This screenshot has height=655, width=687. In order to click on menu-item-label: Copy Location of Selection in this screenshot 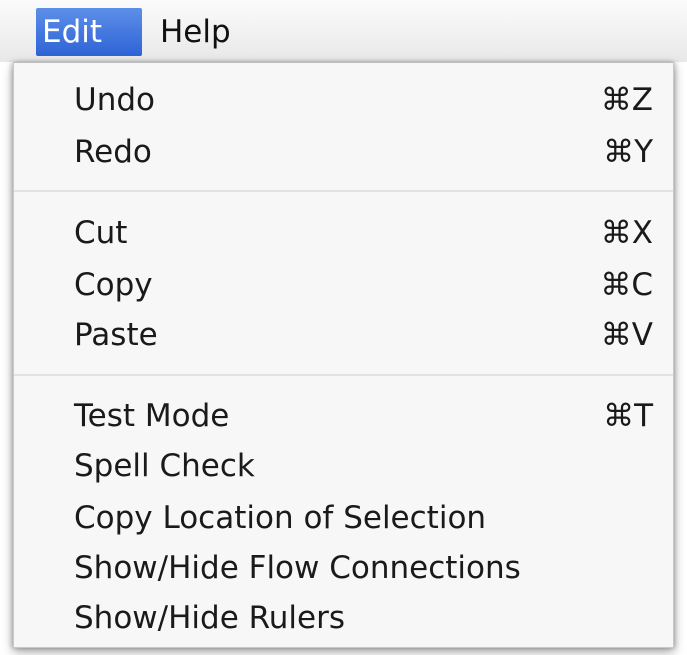, I will do `click(280, 518)`.